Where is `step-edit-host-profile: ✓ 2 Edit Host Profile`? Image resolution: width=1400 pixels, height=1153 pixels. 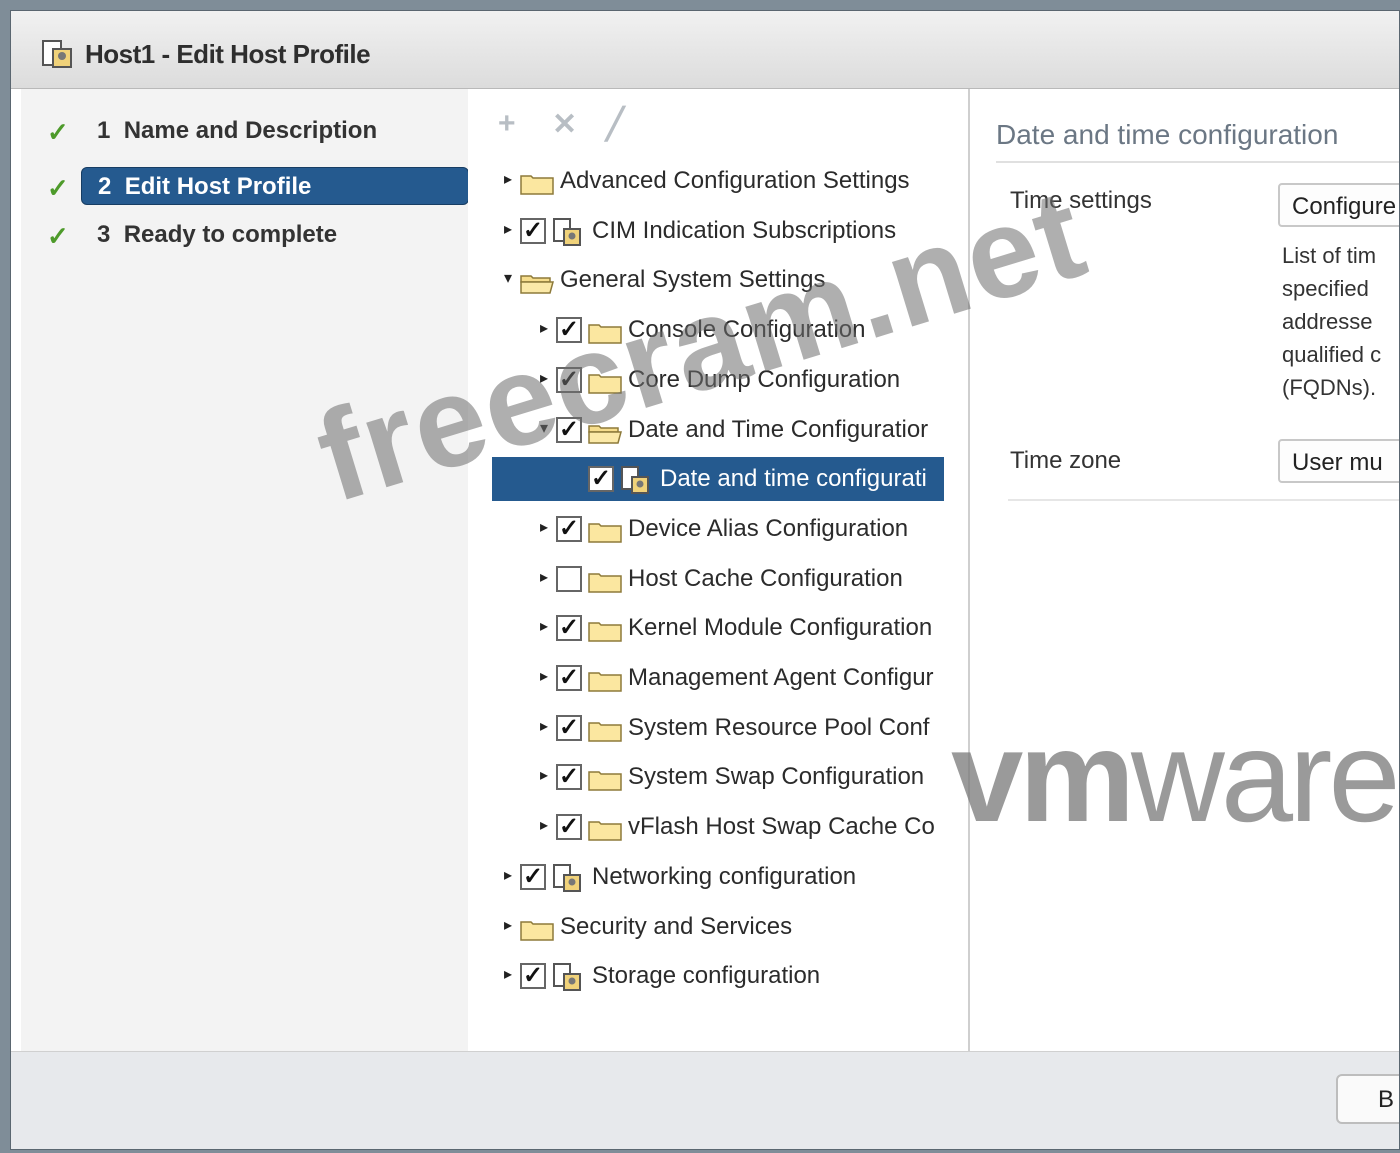
step-edit-host-profile: ✓ 2 Edit Host Profile is located at coordinates (245, 185).